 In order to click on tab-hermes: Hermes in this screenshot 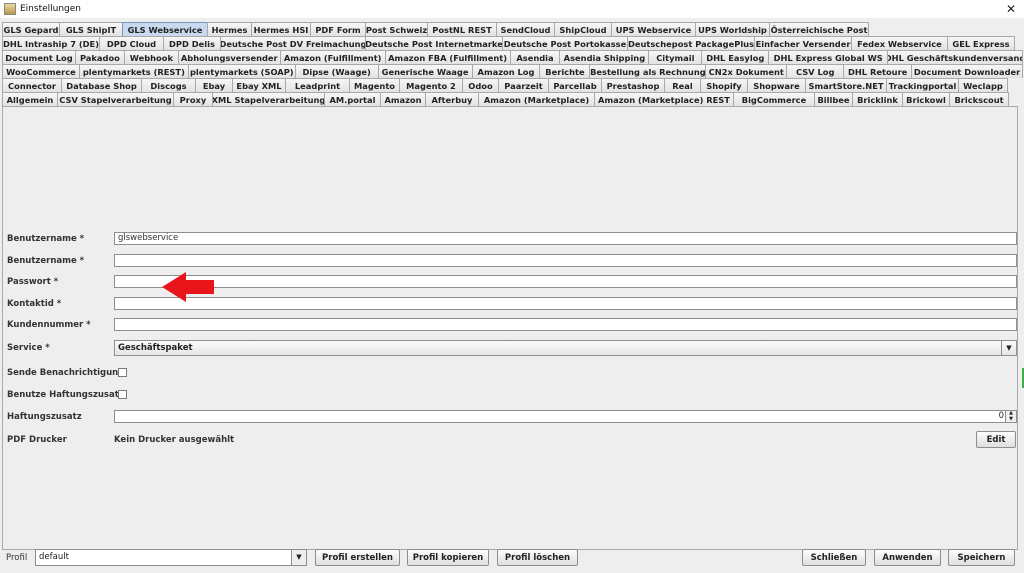, I will do `click(229, 29)`.